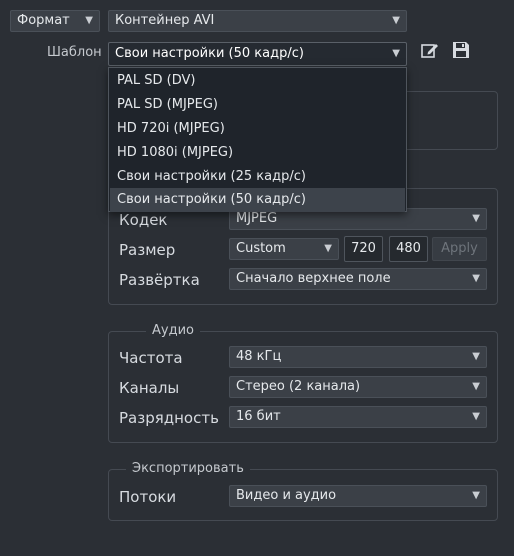 The image size is (514, 556). What do you see at coordinates (257, 81) in the screenshot?
I see `template-option: PAL SD (DV)` at bounding box center [257, 81].